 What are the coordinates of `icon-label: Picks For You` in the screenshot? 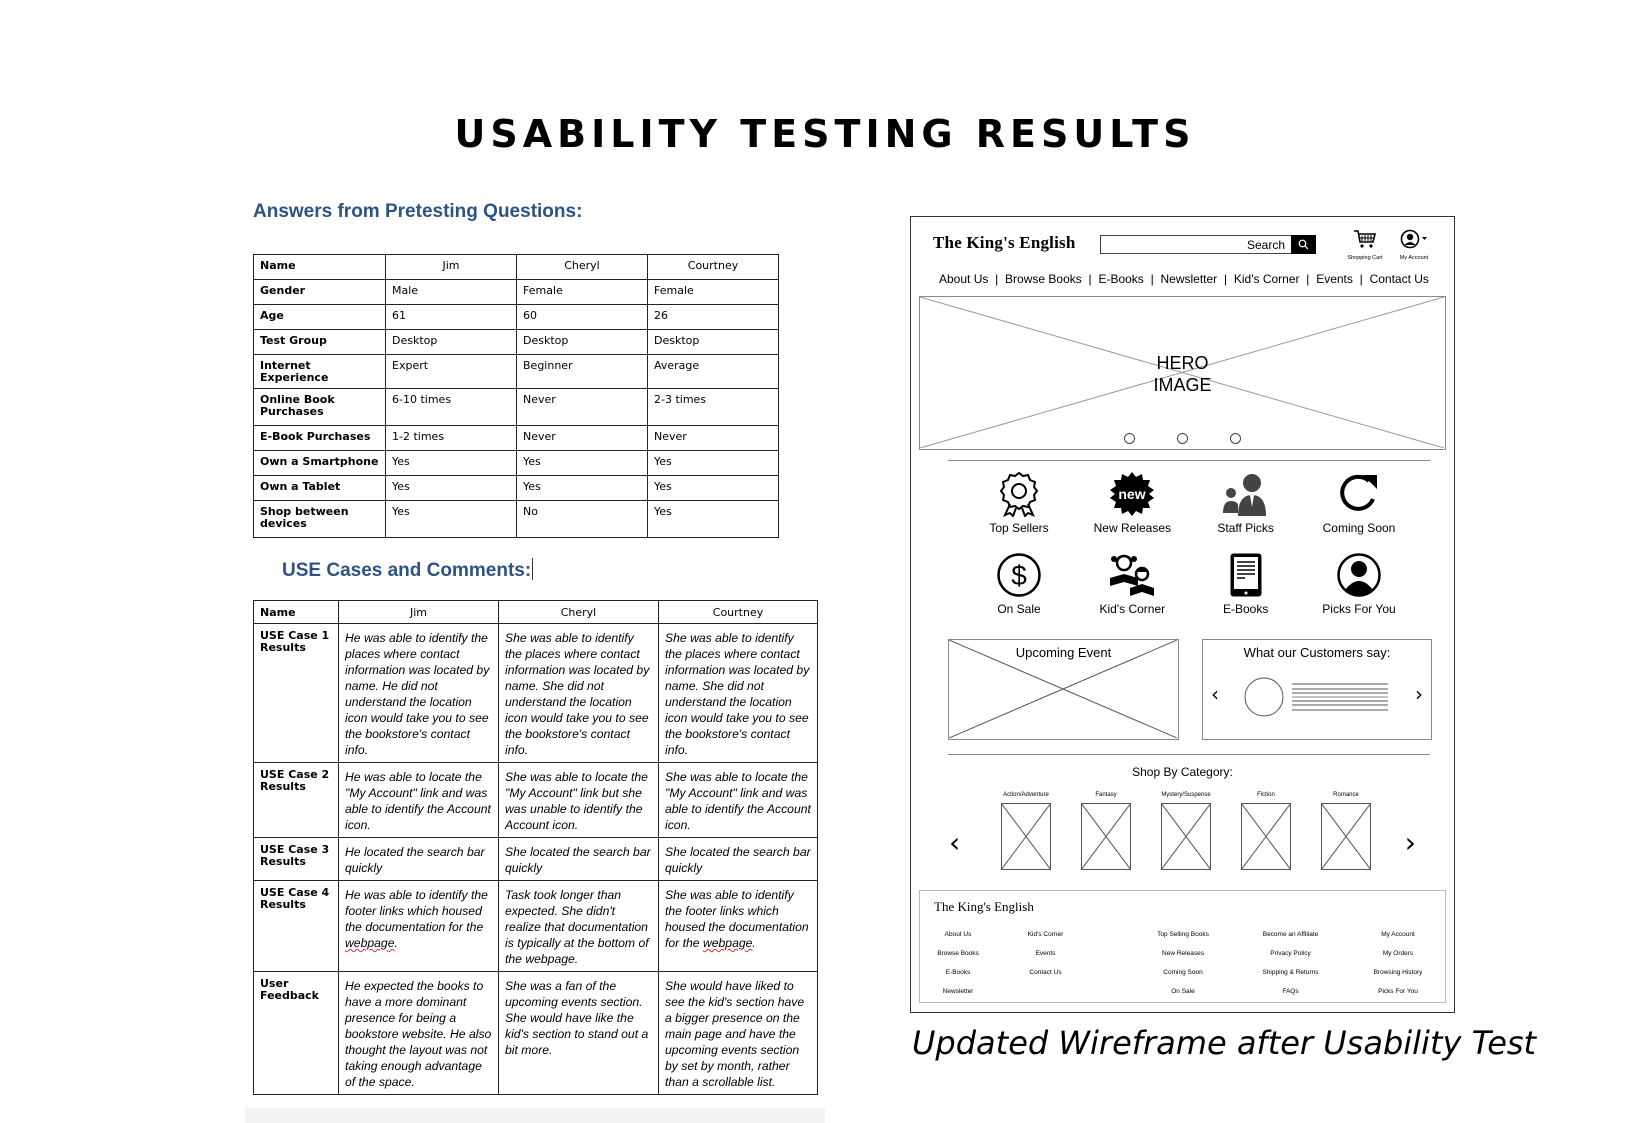 It's located at (1359, 609).